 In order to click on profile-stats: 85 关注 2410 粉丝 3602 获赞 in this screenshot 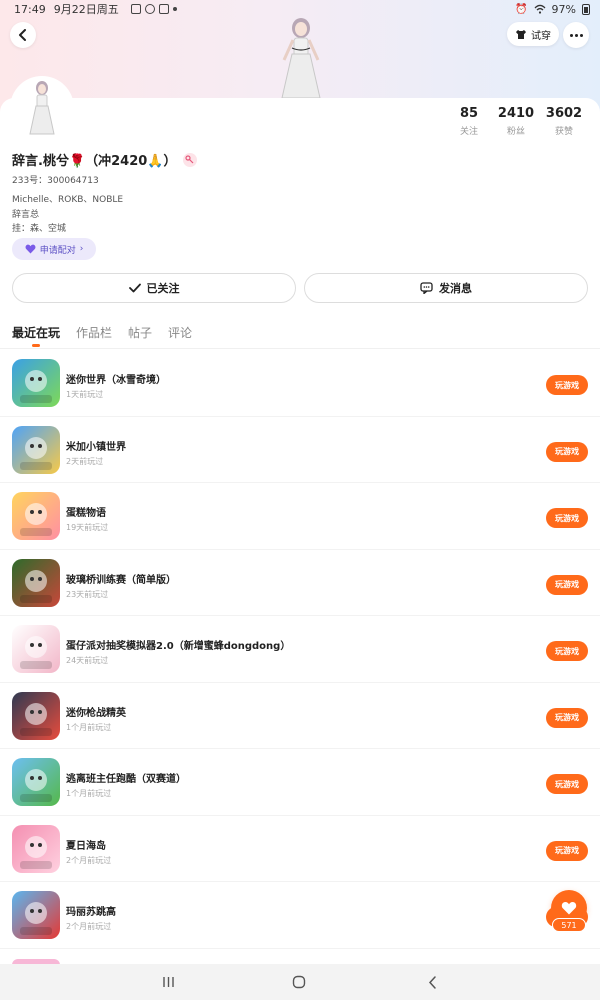, I will do `click(517, 121)`.